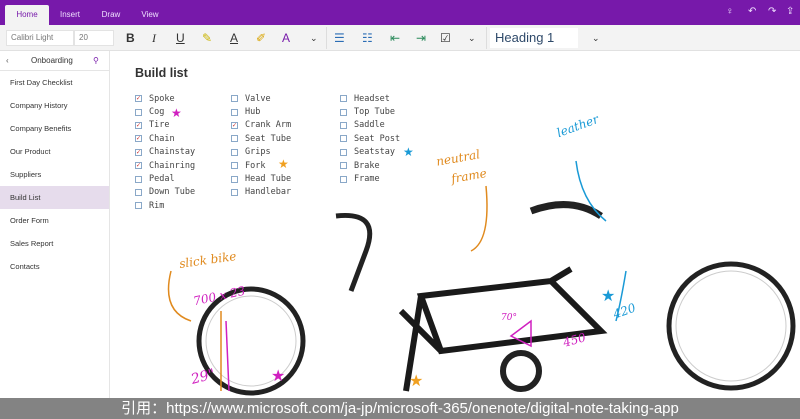 Image resolution: width=800 pixels, height=419 pixels. I want to click on undo-icon: ↶, so click(752, 11).